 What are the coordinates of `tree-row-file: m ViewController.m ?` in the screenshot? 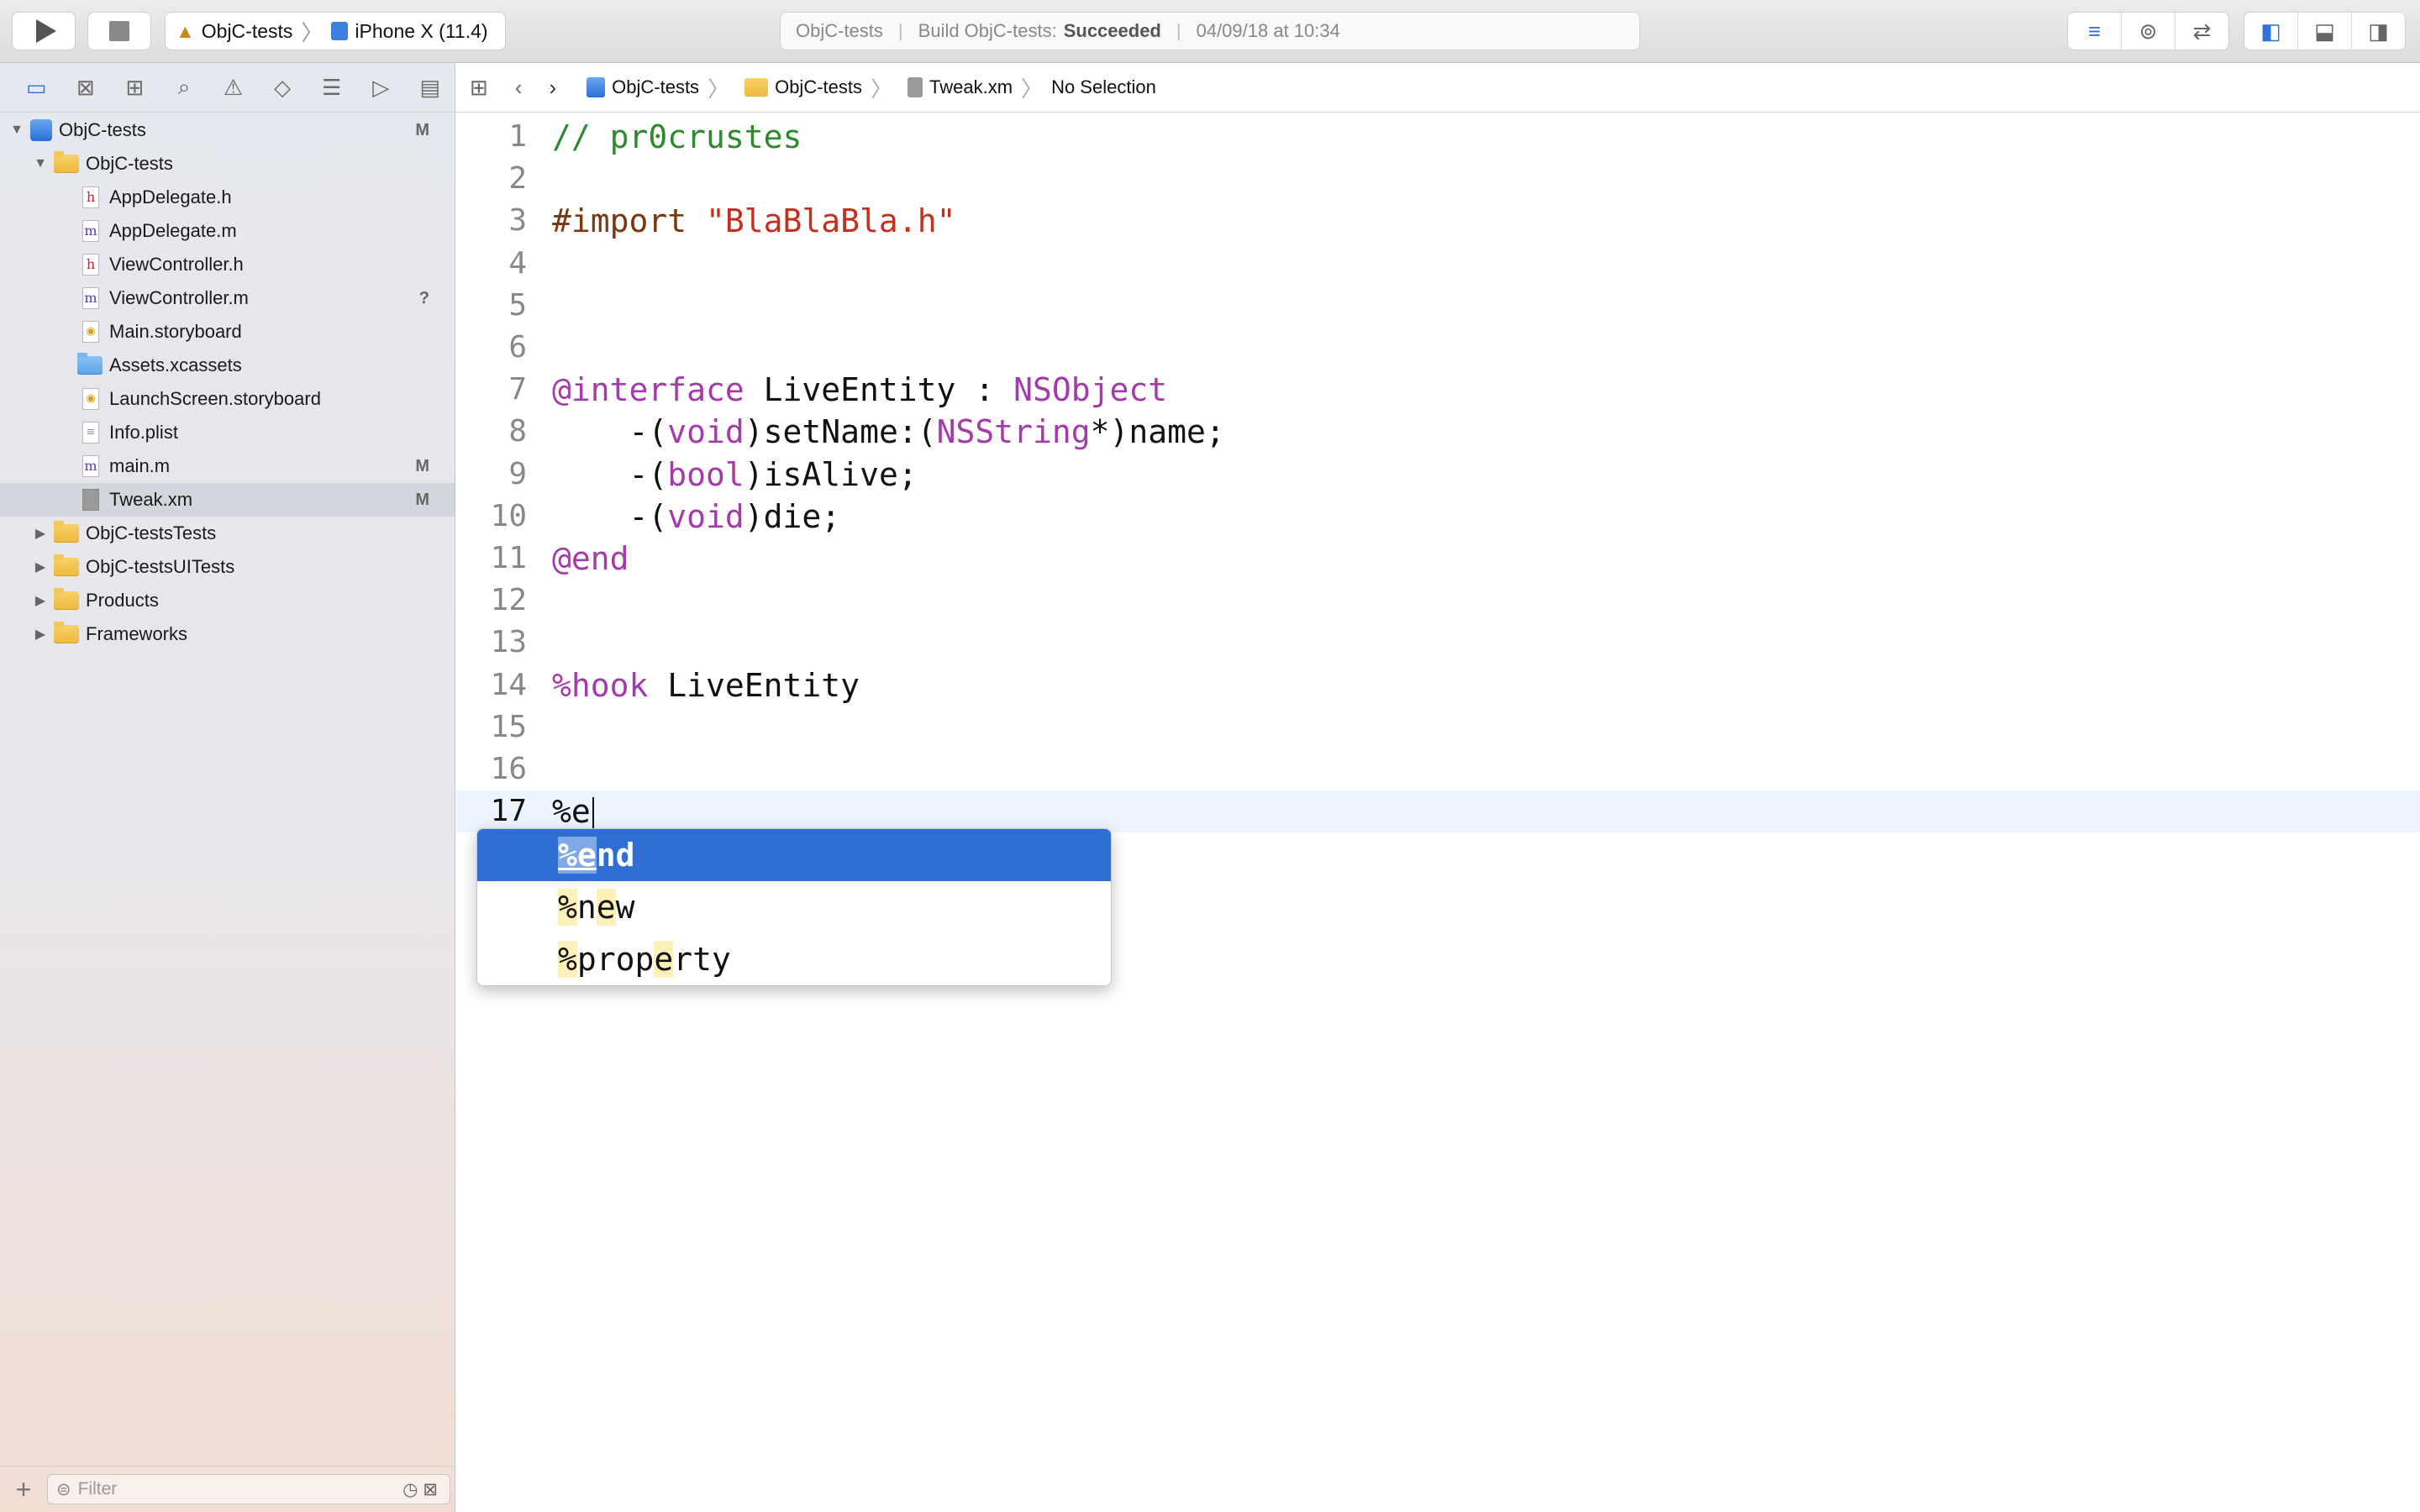 It's located at (227, 298).